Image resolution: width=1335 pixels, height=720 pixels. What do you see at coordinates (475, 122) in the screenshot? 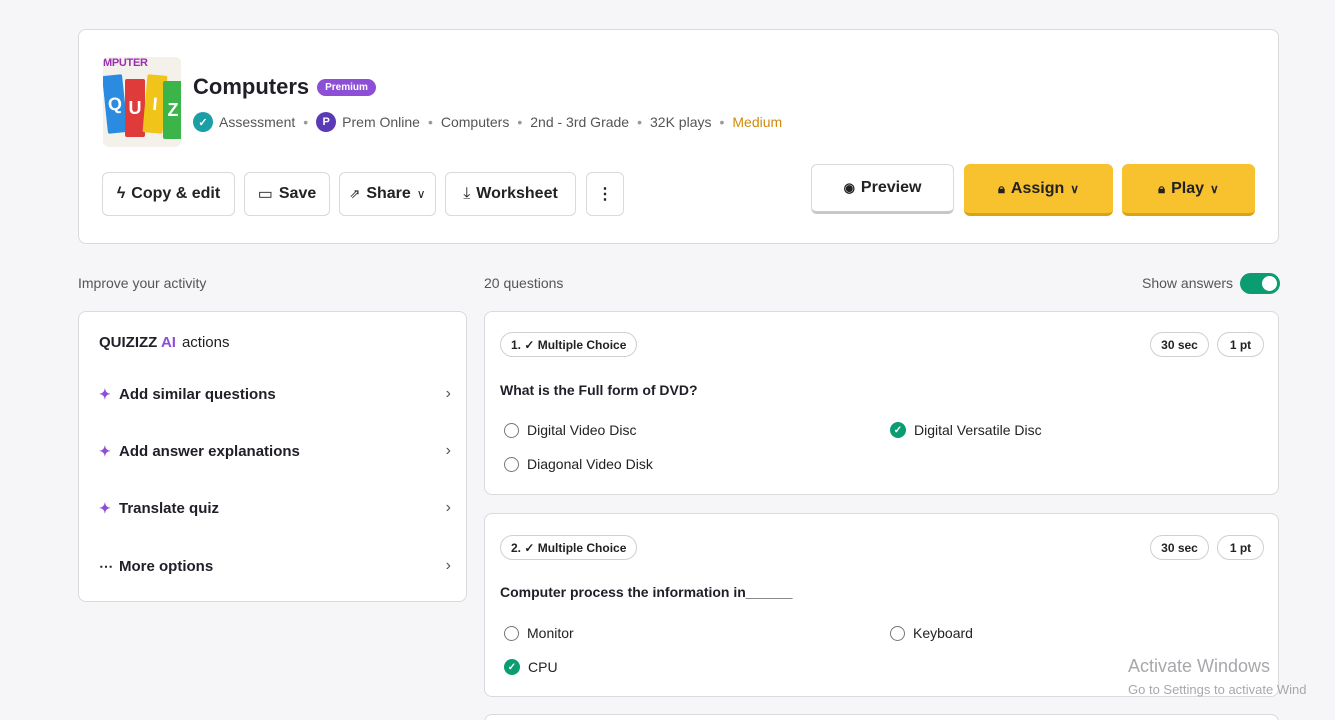
I see `quiz-subject: Computers` at bounding box center [475, 122].